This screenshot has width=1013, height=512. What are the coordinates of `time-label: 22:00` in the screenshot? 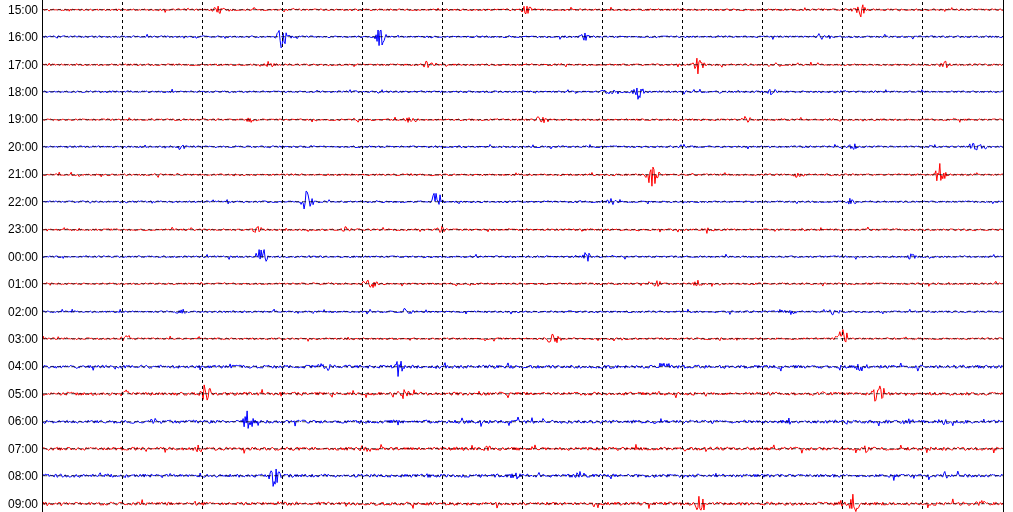 It's located at (22, 201).